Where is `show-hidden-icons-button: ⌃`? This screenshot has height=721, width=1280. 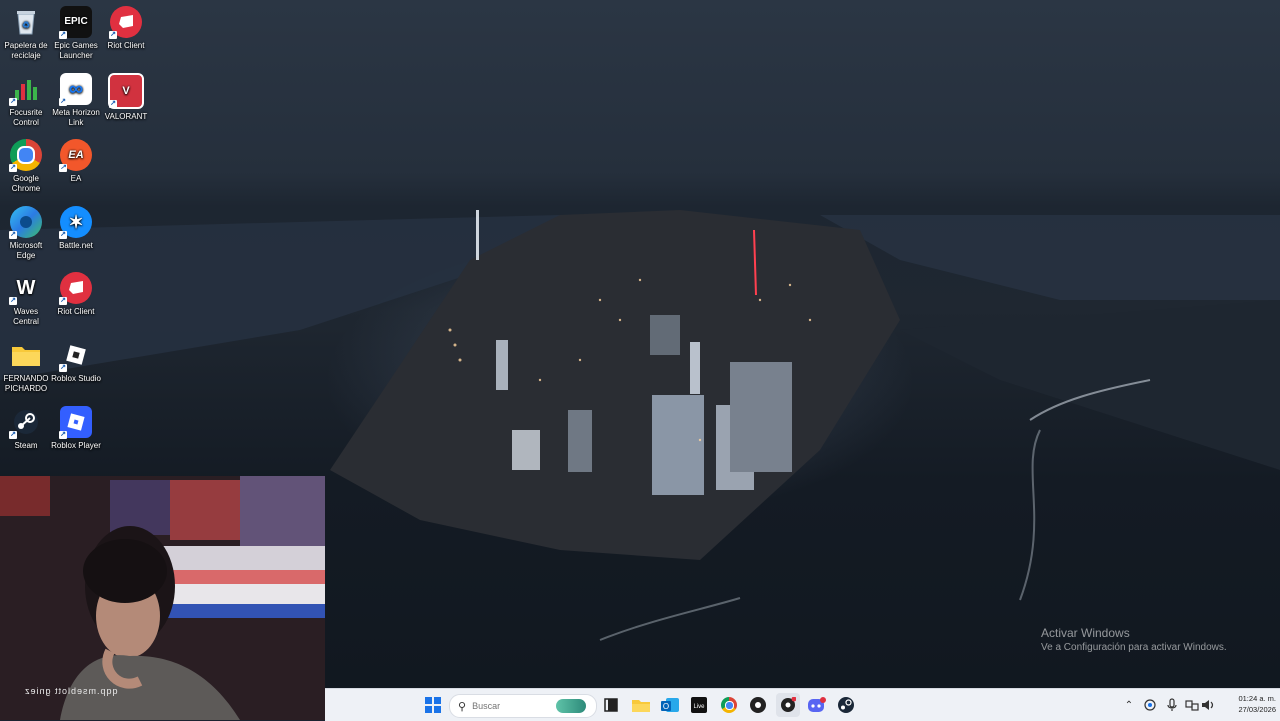
show-hidden-icons-button: ⌃ is located at coordinates (1129, 705).